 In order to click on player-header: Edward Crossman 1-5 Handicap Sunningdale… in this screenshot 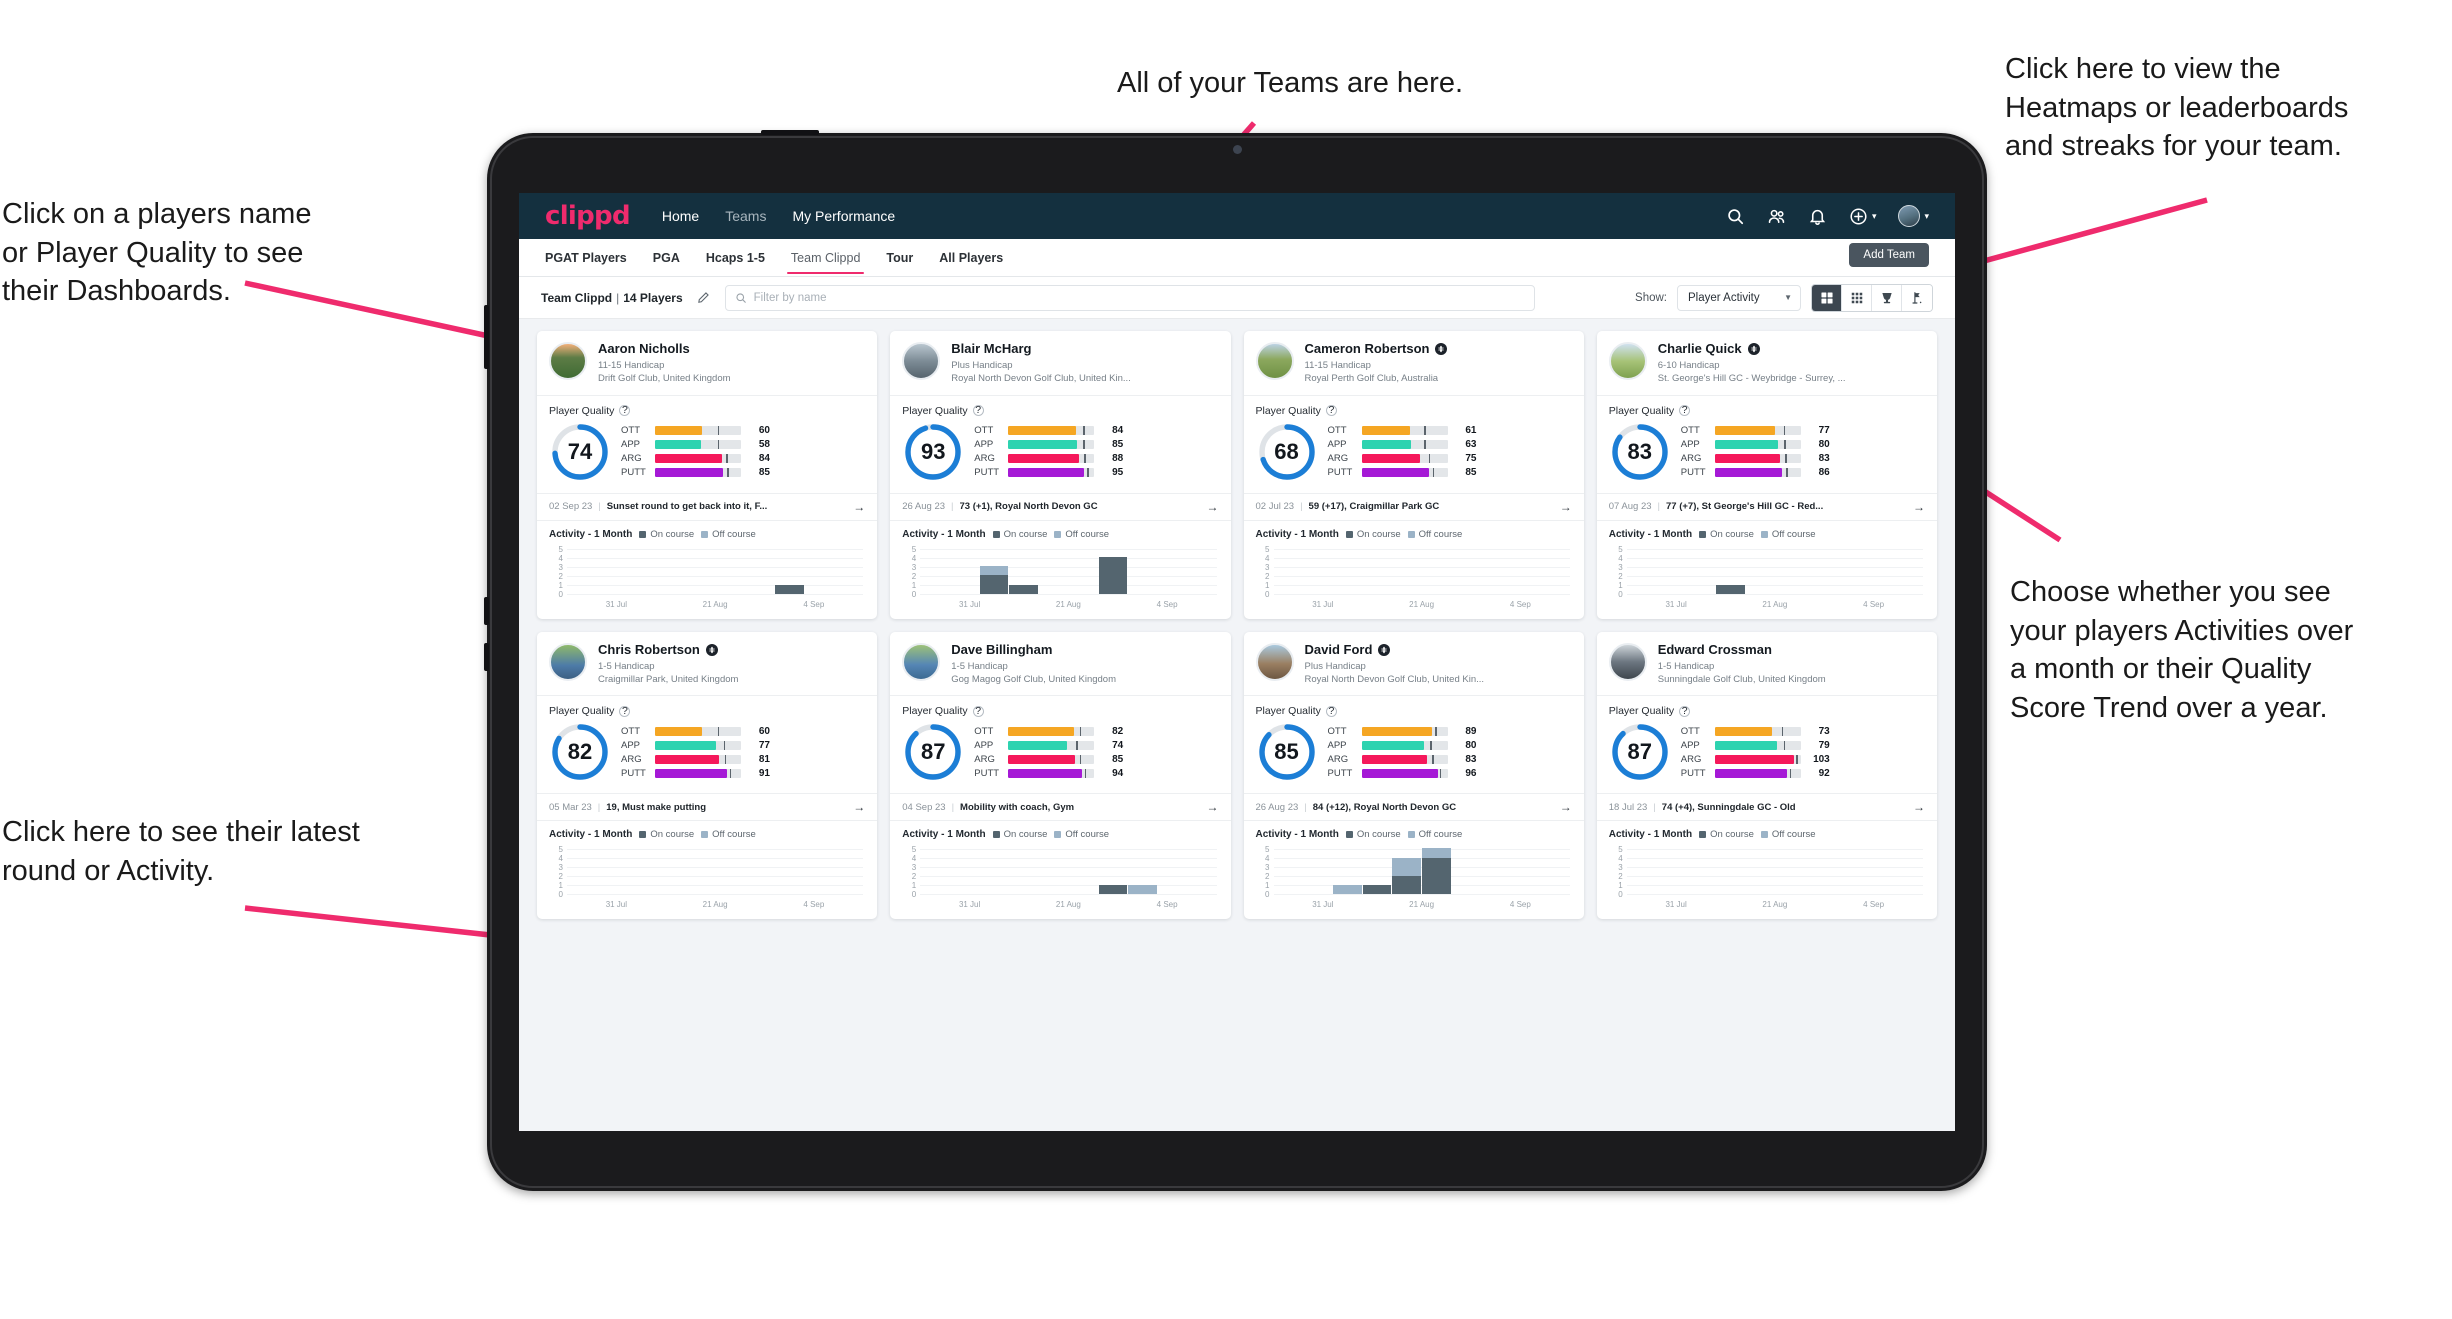, I will do `click(1767, 664)`.